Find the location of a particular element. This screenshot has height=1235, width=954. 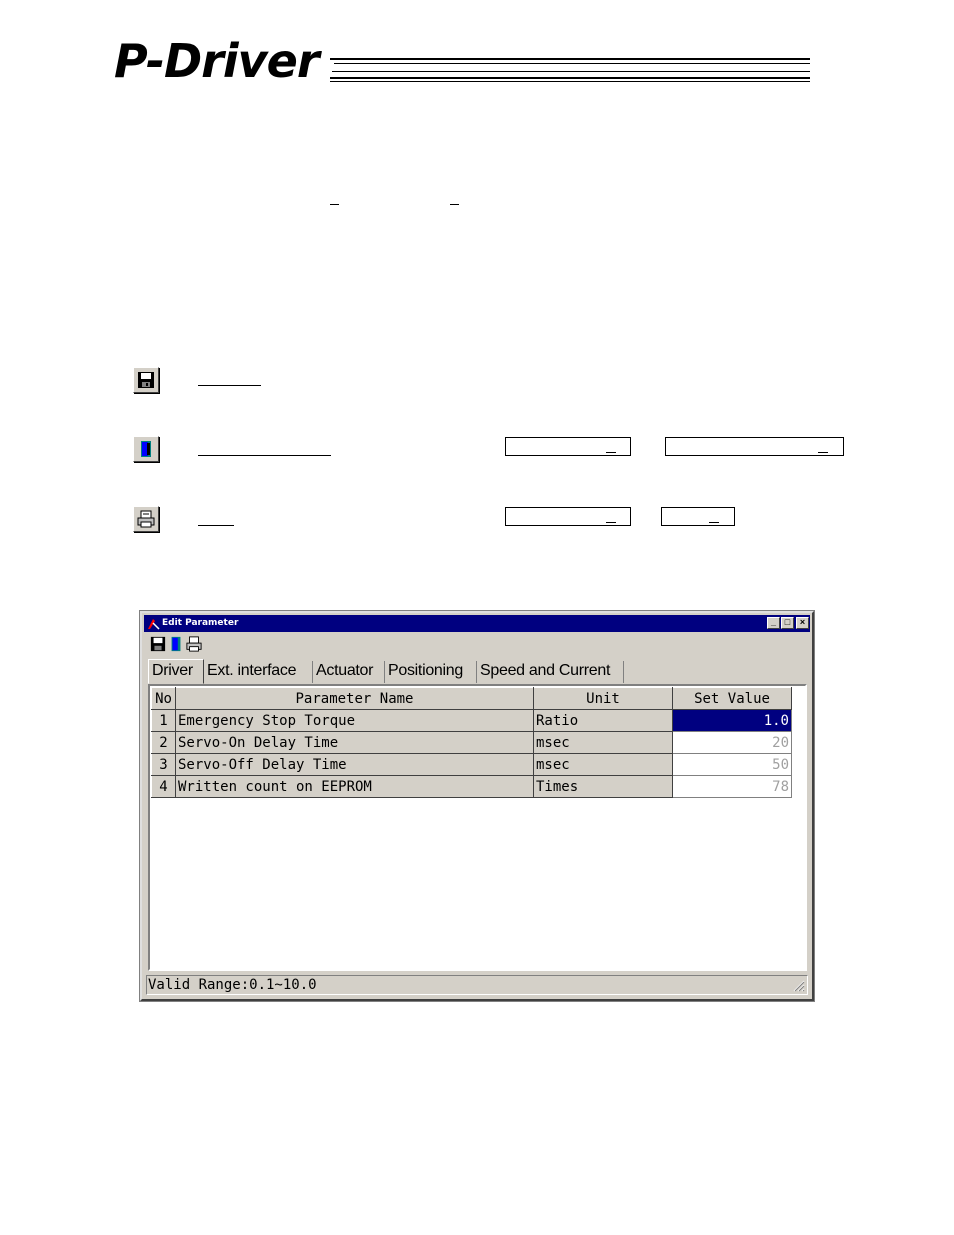

valid-range-text: Valid Range:0.1~10.0 is located at coordinates (232, 985).